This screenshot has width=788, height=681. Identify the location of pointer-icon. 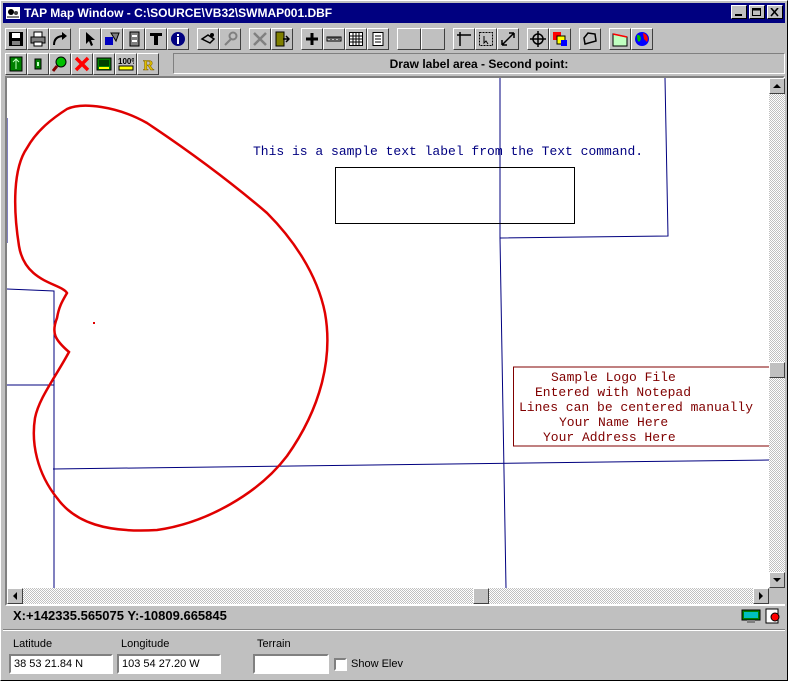
(90, 39).